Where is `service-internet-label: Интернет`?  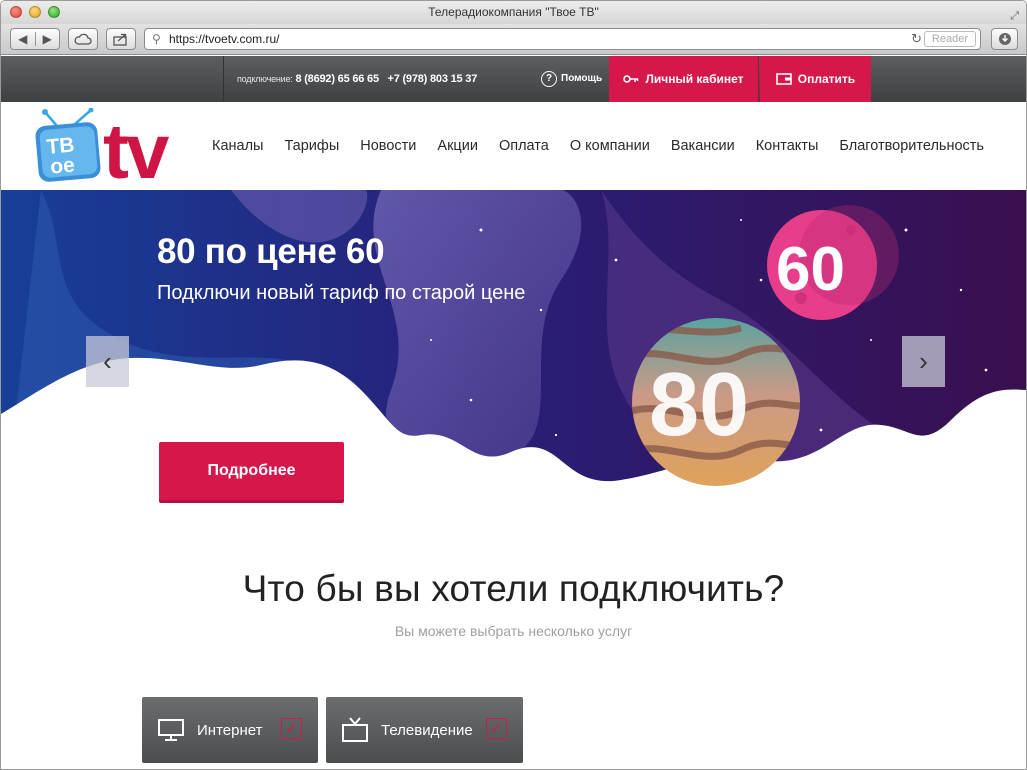 service-internet-label: Интернет is located at coordinates (230, 730).